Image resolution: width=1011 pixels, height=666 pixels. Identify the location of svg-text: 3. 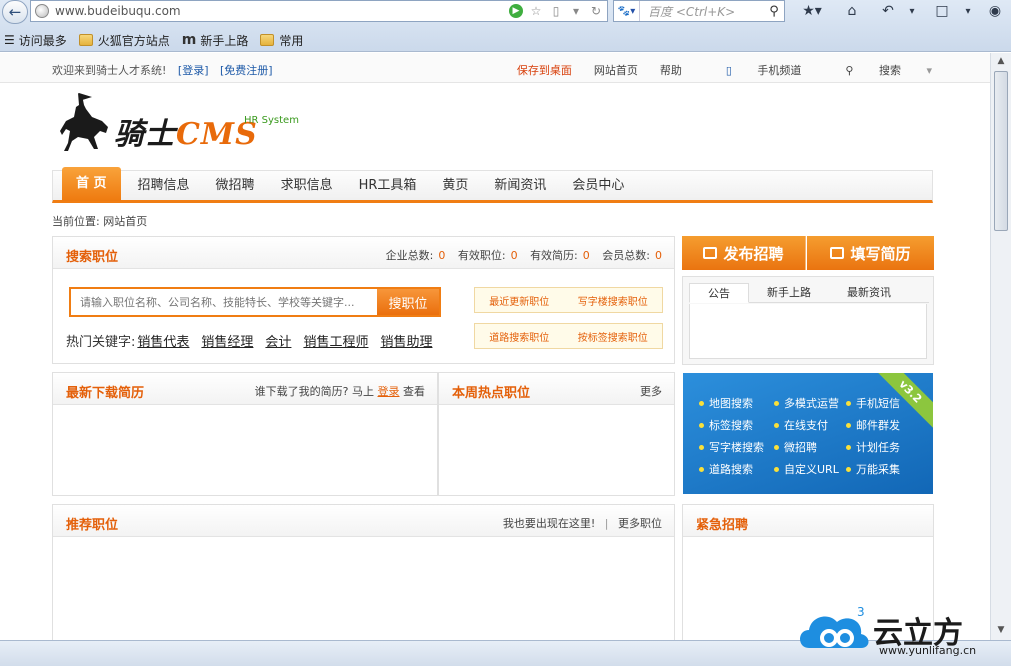
(861, 612).